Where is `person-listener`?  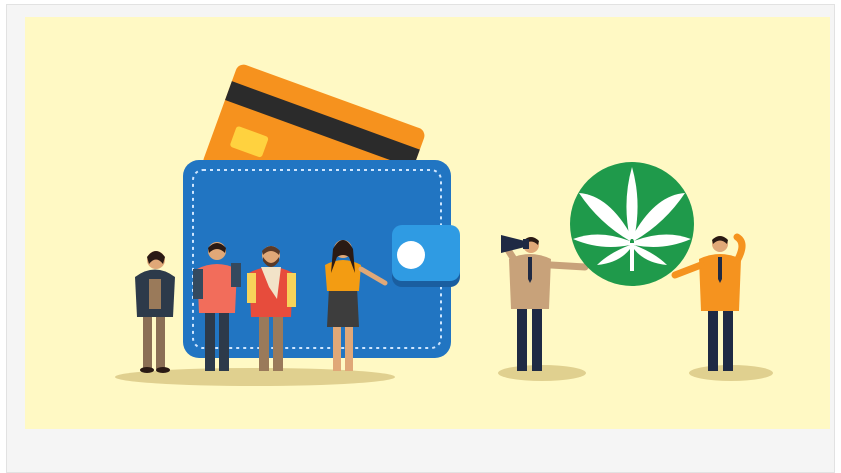 person-listener is located at coordinates (708, 302).